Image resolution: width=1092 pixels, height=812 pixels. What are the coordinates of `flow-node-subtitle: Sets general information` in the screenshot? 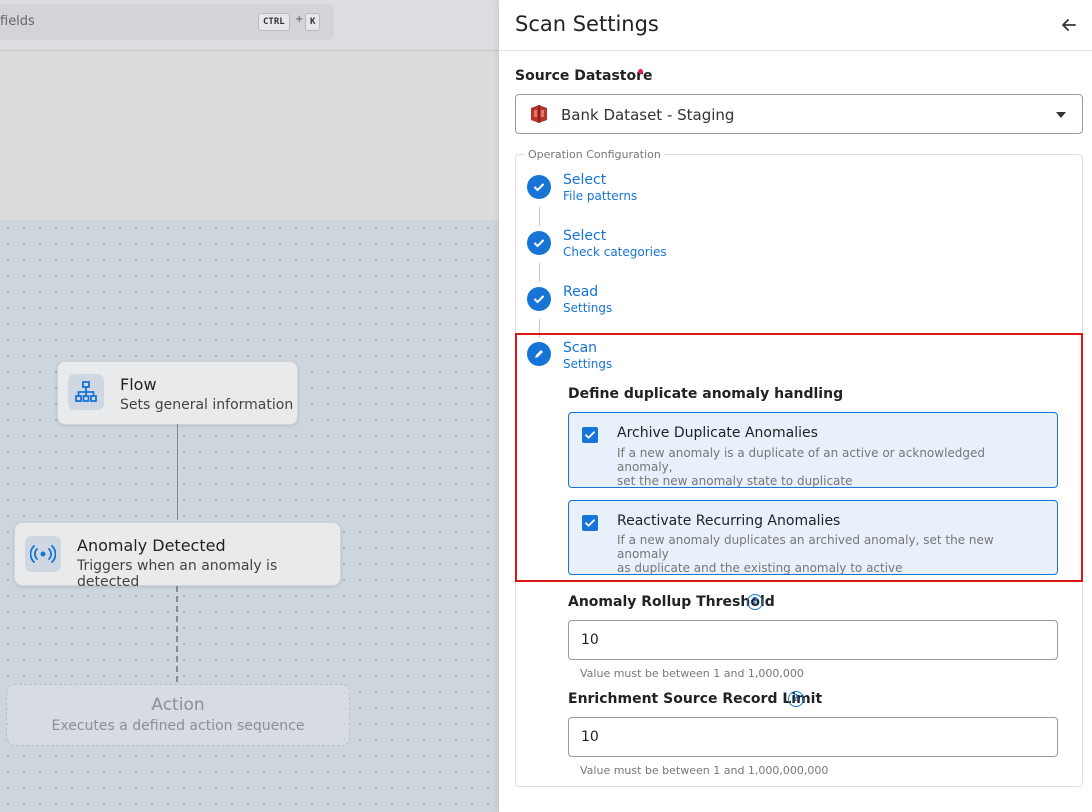 It's located at (207, 405).